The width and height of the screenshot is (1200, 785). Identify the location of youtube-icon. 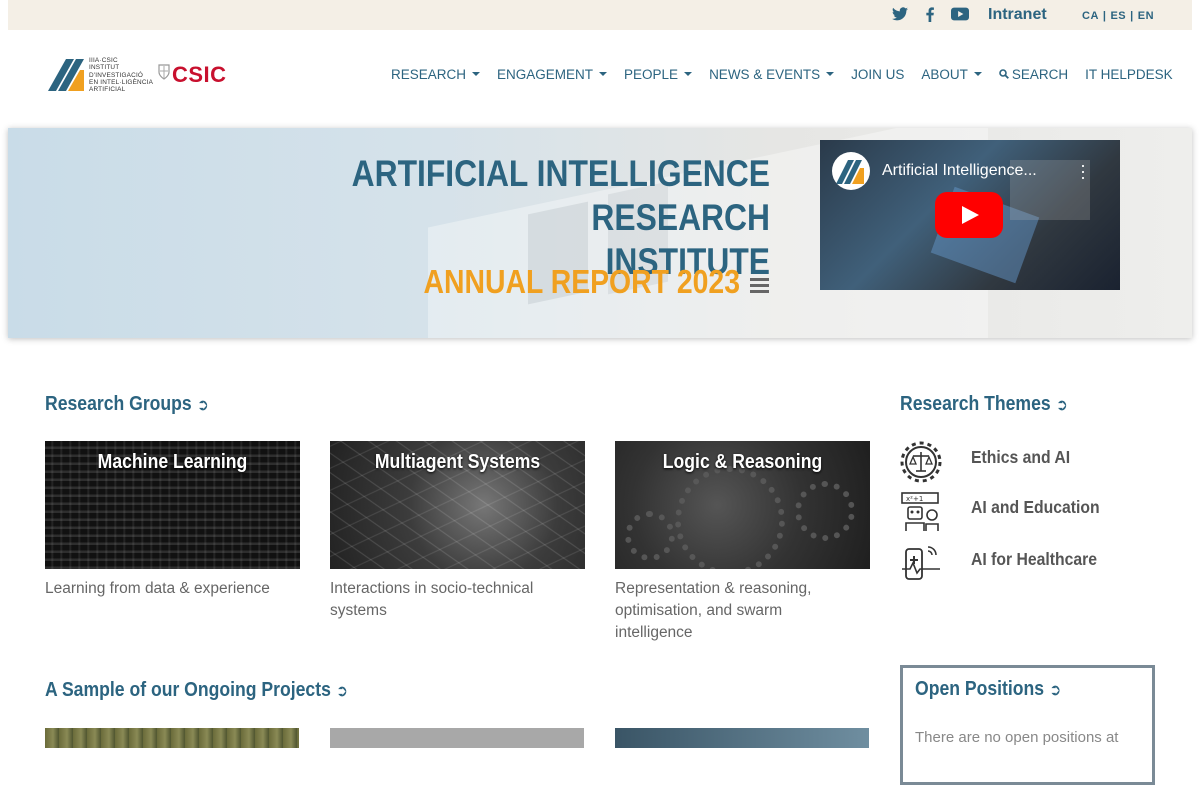
(960, 14).